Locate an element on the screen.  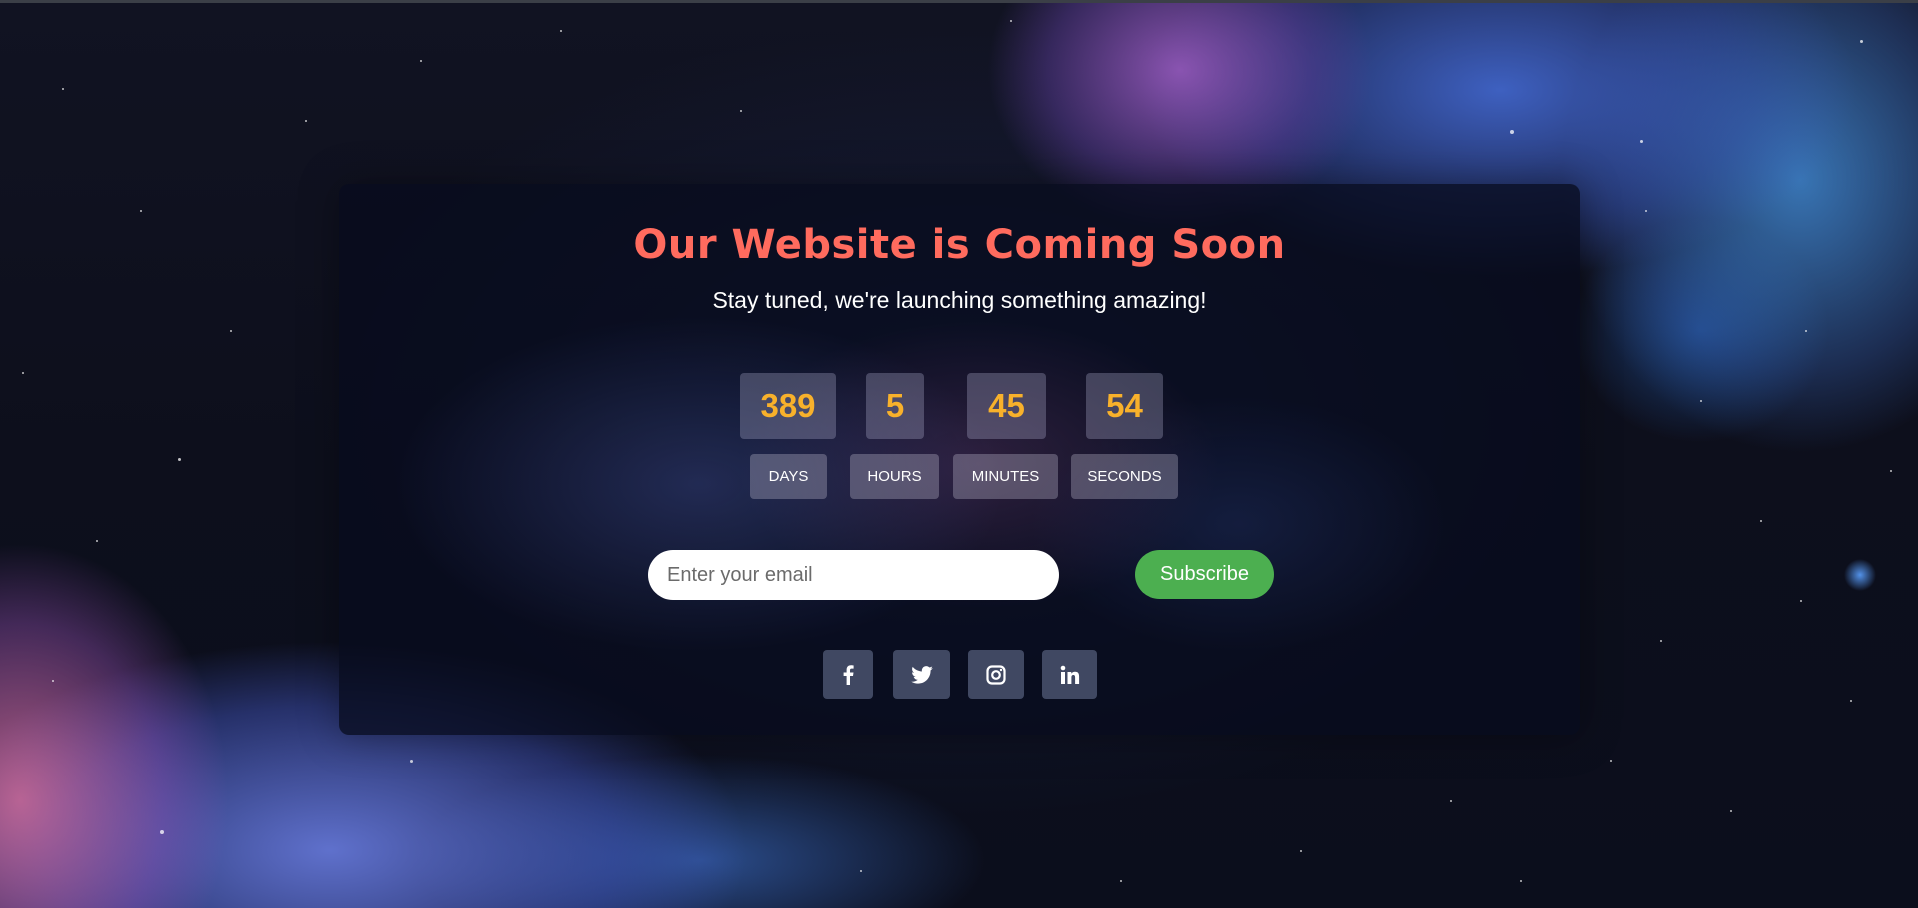
social-link-facebook is located at coordinates (848, 674).